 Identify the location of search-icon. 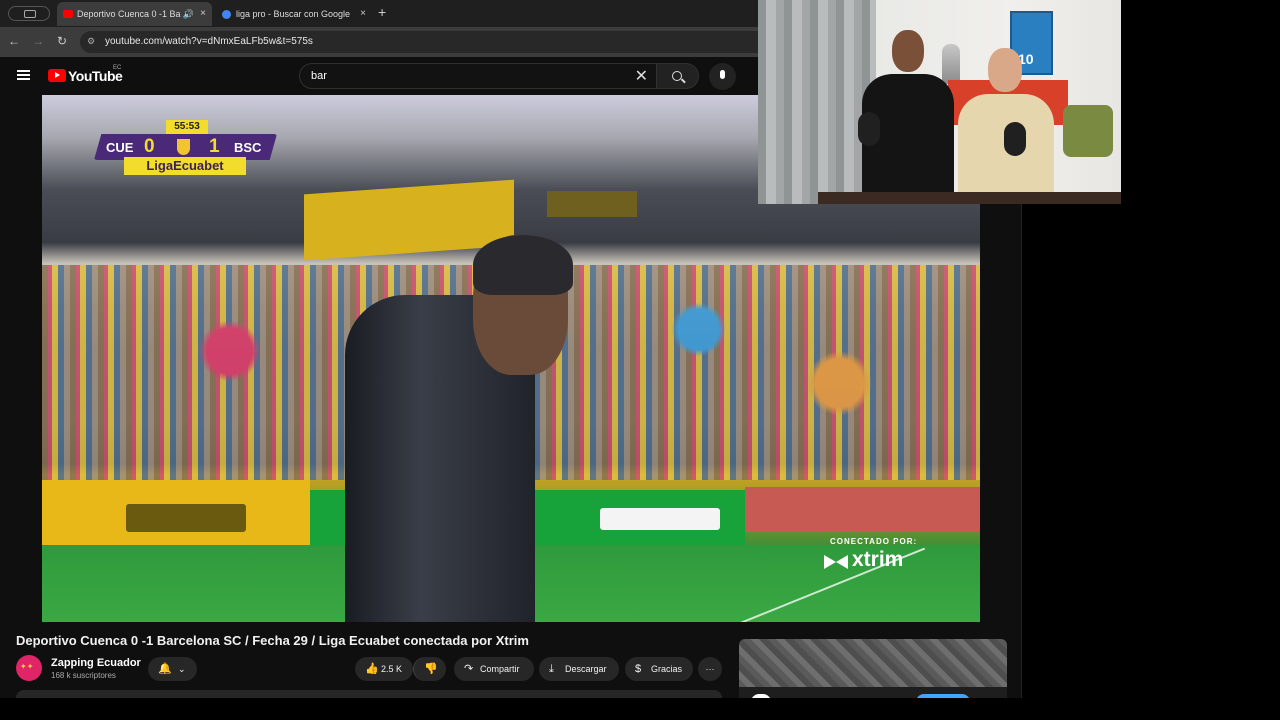
(677, 76).